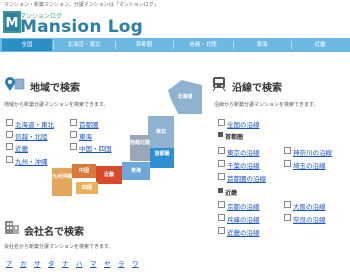 This screenshot has width=350, height=274. Describe the element at coordinates (95, 149) in the screenshot. I see `link-label: 中国・四国` at that location.